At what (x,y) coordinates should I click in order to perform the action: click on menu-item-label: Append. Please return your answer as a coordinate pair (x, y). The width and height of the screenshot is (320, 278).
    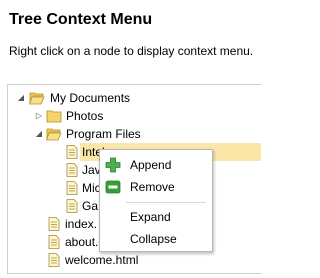
    Looking at the image, I should click on (151, 165).